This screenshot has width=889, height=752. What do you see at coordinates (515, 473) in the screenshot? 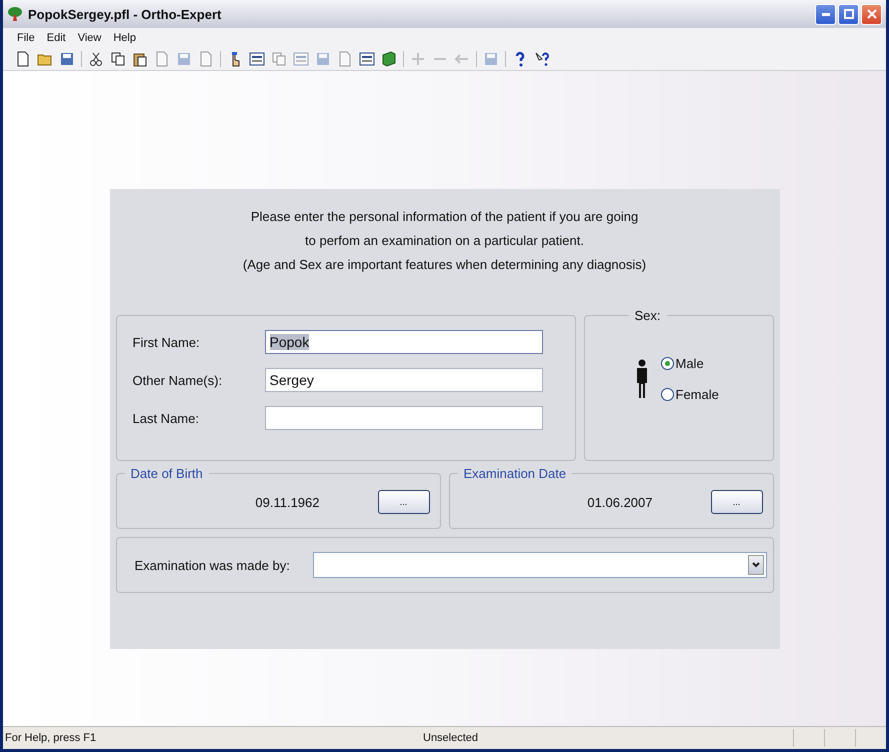
I see `group-title: Examination Date` at bounding box center [515, 473].